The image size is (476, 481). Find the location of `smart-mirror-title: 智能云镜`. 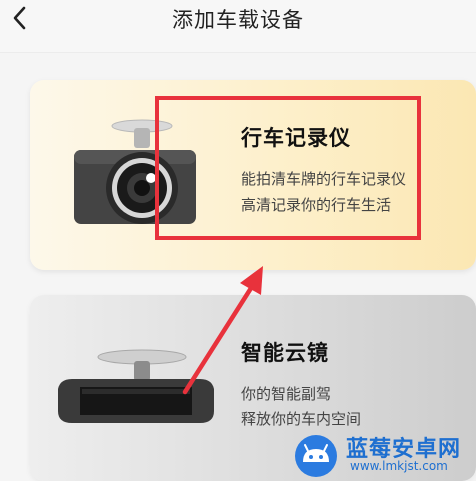

smart-mirror-title: 智能云镜 is located at coordinates (285, 353).